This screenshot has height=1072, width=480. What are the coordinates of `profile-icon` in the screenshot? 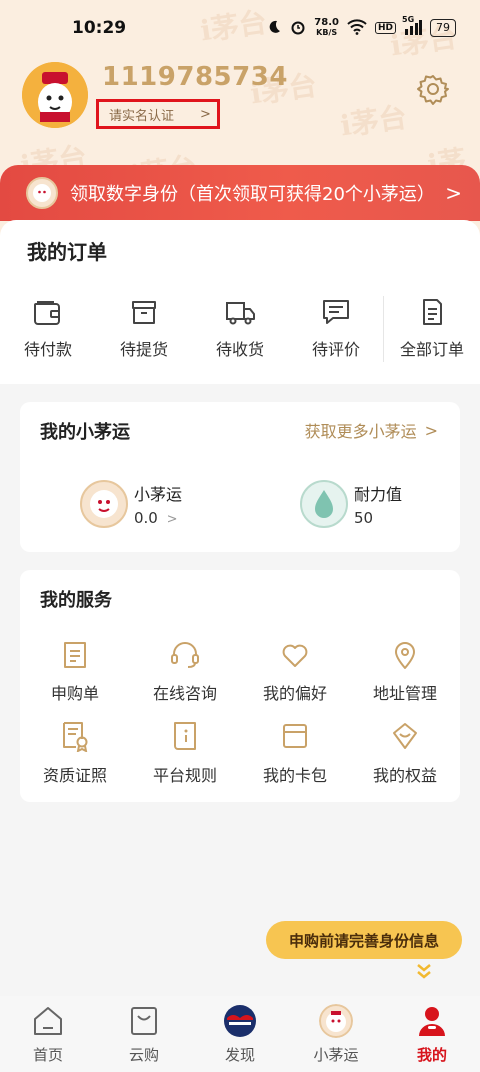 It's located at (432, 1021).